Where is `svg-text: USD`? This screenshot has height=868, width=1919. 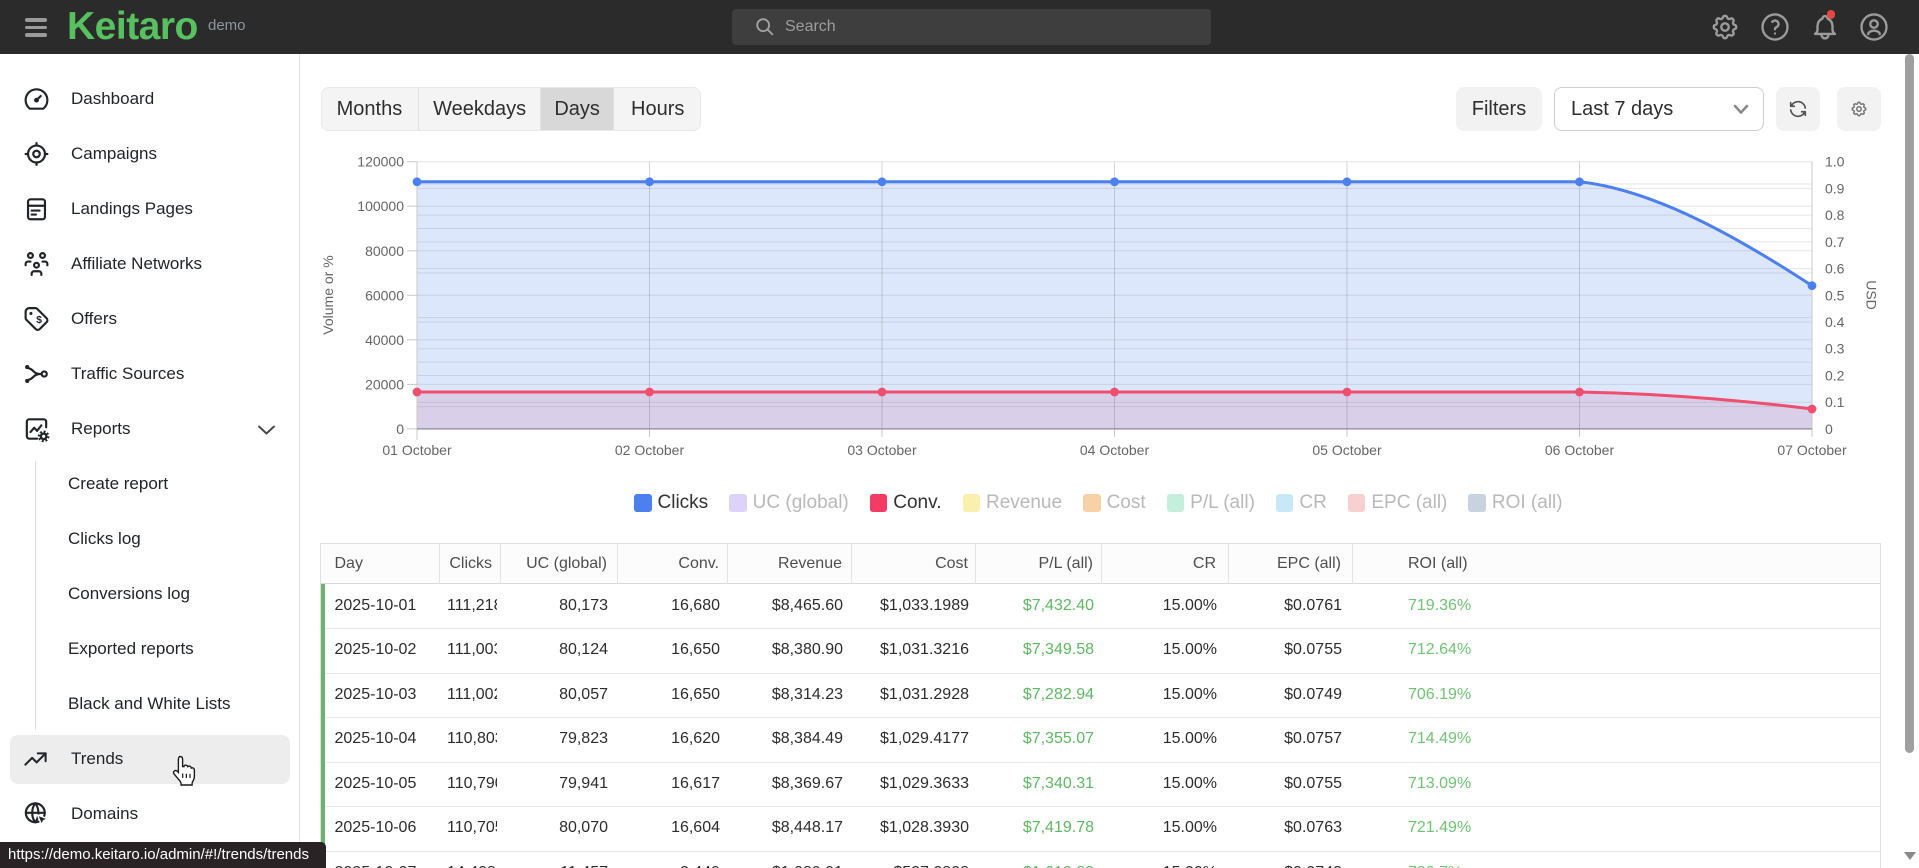 svg-text: USD is located at coordinates (1872, 295).